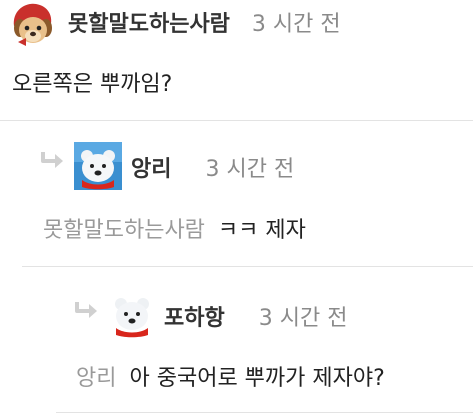  Describe the element at coordinates (257, 378) in the screenshot. I see `comment-text-content: 아 중국어로 뿌까가 제자야?` at that location.